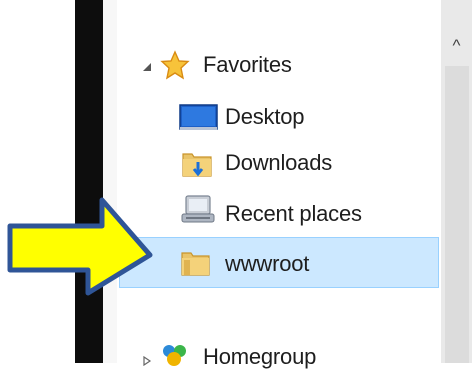 Image resolution: width=472 pixels, height=378 pixels. What do you see at coordinates (80, 246) in the screenshot?
I see `yellow-arrow-icon` at bounding box center [80, 246].